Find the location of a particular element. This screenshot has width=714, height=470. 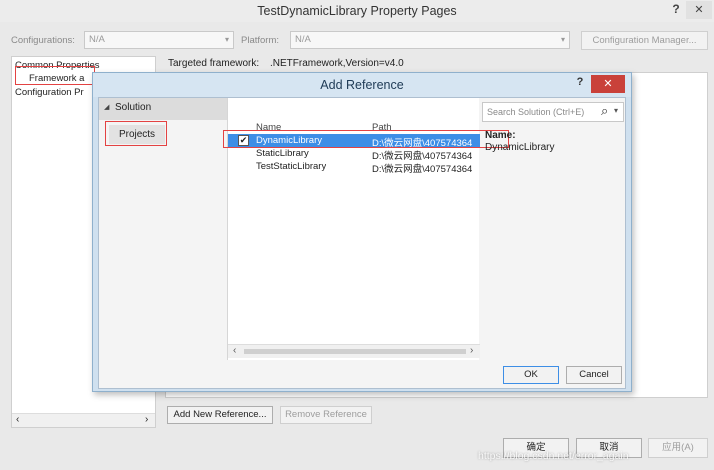

targeted-framework-value: .NETFramework,Version=v4.0 is located at coordinates (337, 63).